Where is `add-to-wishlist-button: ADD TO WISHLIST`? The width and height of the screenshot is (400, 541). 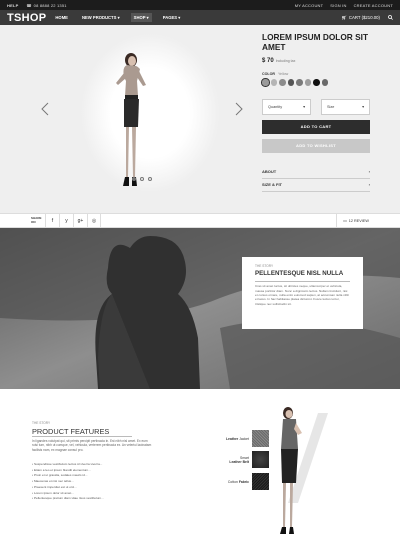
add-to-wishlist-button: ADD TO WISHLIST is located at coordinates (316, 145).